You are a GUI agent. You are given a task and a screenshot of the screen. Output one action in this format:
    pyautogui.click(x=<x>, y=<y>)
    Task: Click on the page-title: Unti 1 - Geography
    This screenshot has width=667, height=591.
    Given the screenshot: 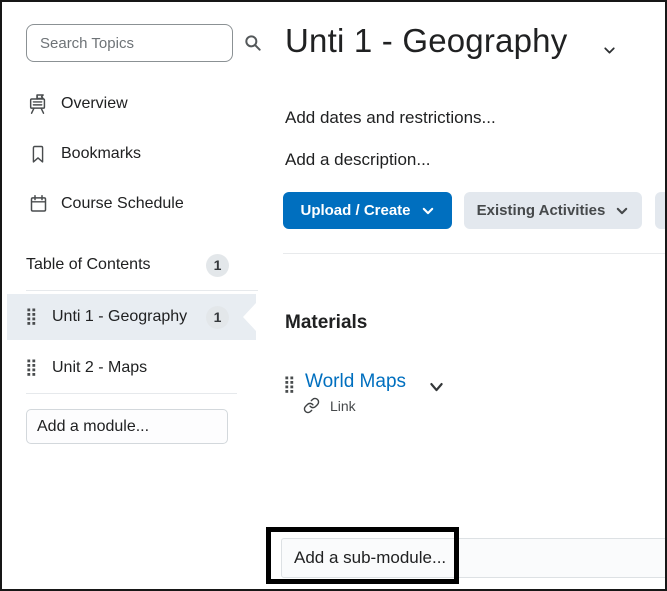 What is the action you would take?
    pyautogui.click(x=426, y=40)
    